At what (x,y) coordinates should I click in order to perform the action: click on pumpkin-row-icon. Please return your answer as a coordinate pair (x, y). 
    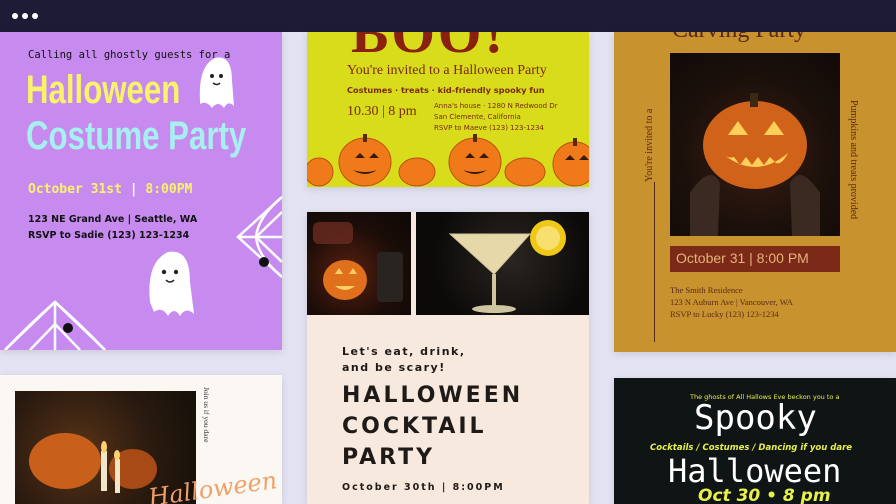
    Looking at the image, I should click on (448, 160).